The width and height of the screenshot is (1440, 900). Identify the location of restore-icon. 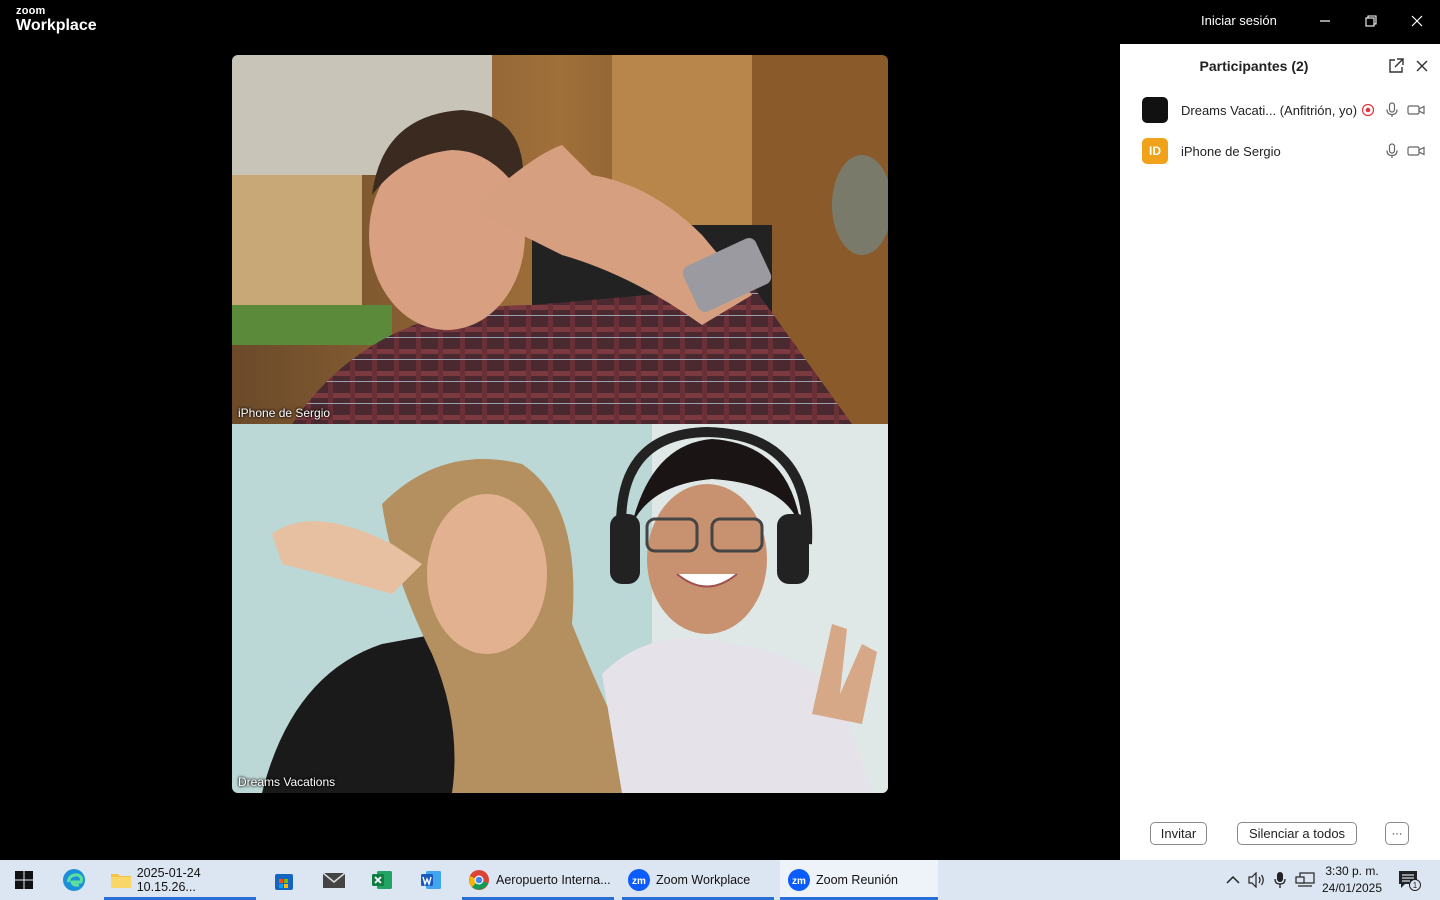
(1371, 21).